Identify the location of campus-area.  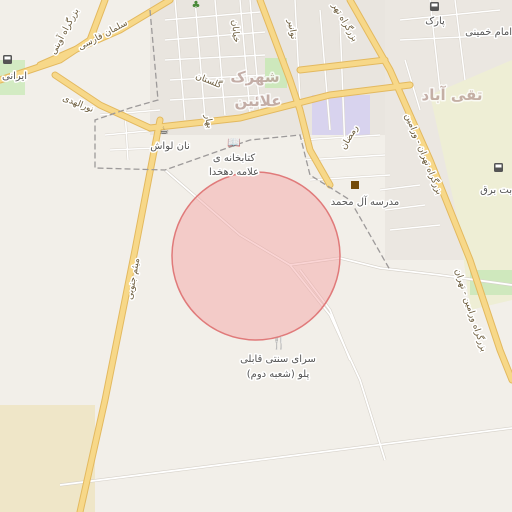
(341, 115).